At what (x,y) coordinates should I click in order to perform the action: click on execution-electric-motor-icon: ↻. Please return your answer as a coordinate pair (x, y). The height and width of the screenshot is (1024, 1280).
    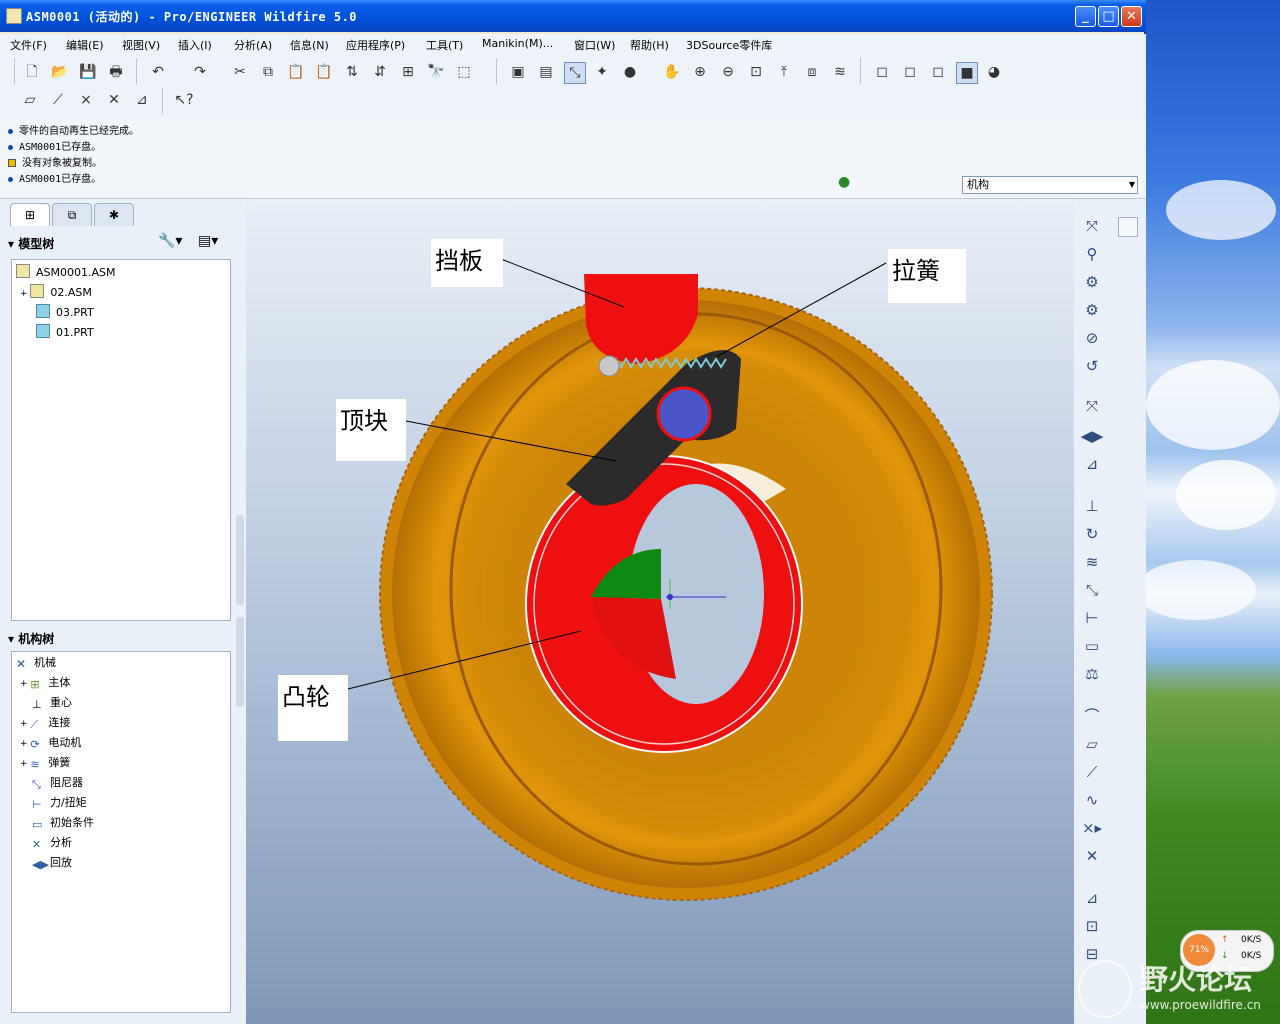
    Looking at the image, I should click on (1092, 534).